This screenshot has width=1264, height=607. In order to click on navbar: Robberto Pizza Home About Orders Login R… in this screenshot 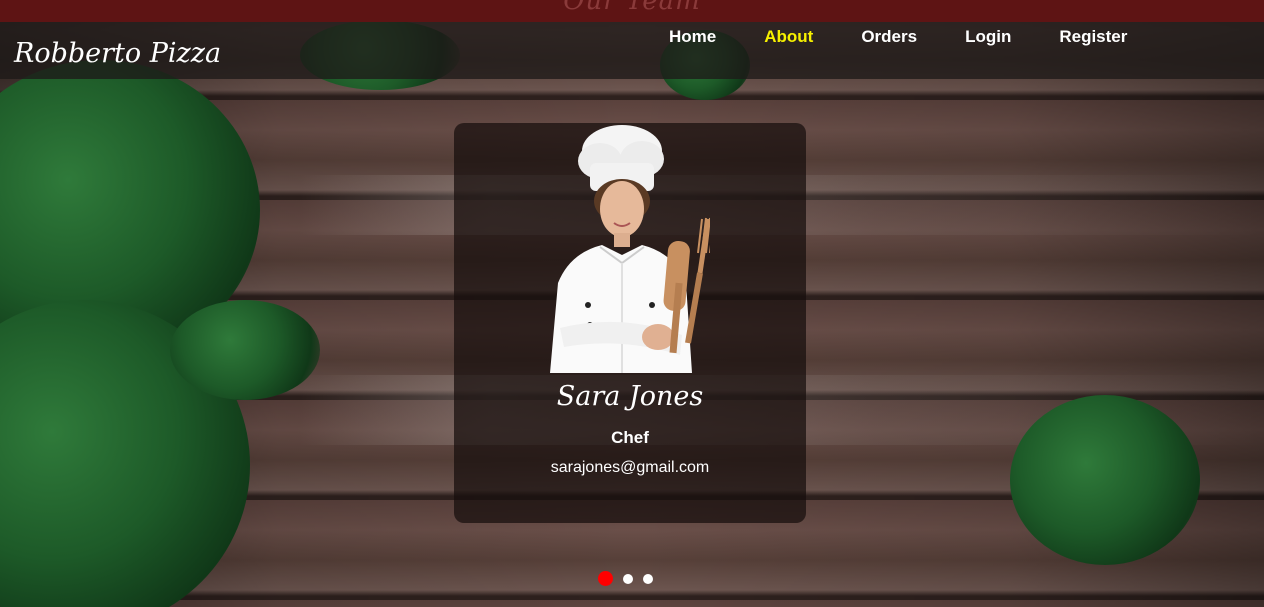, I will do `click(632, 50)`.